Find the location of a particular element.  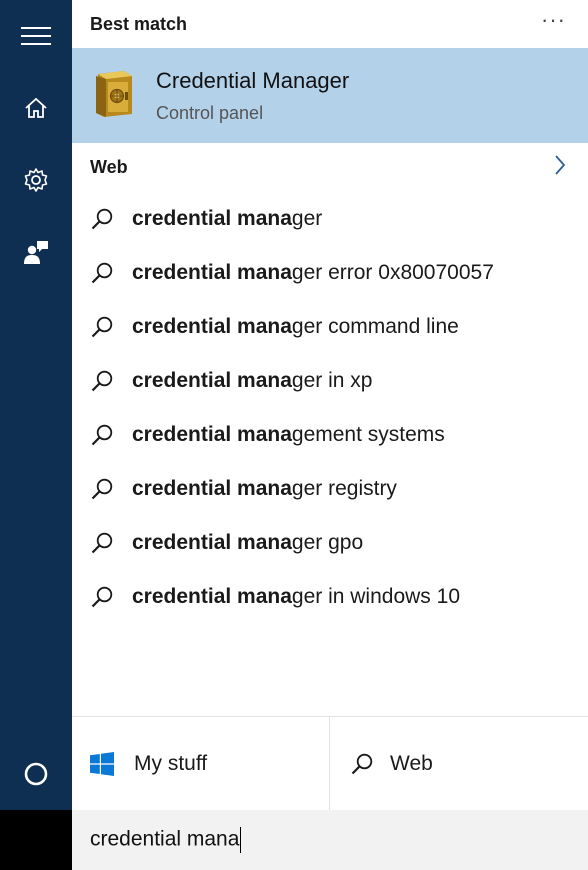

web-result-text: credential manager is located at coordinates (227, 219).